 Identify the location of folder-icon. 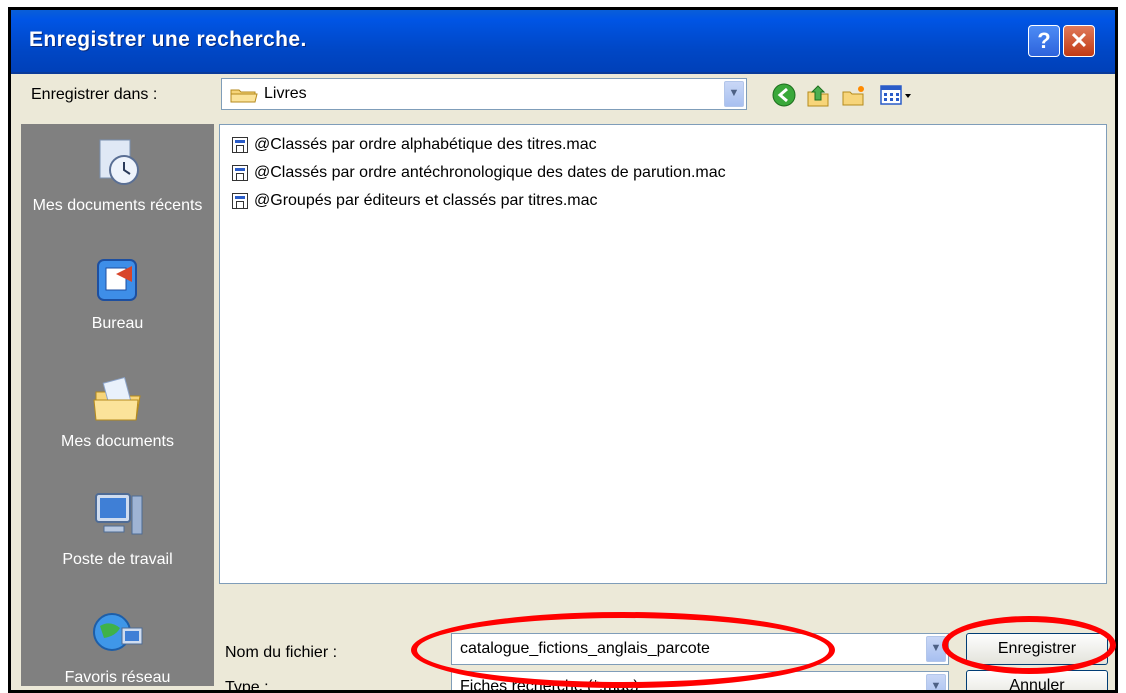
(244, 96).